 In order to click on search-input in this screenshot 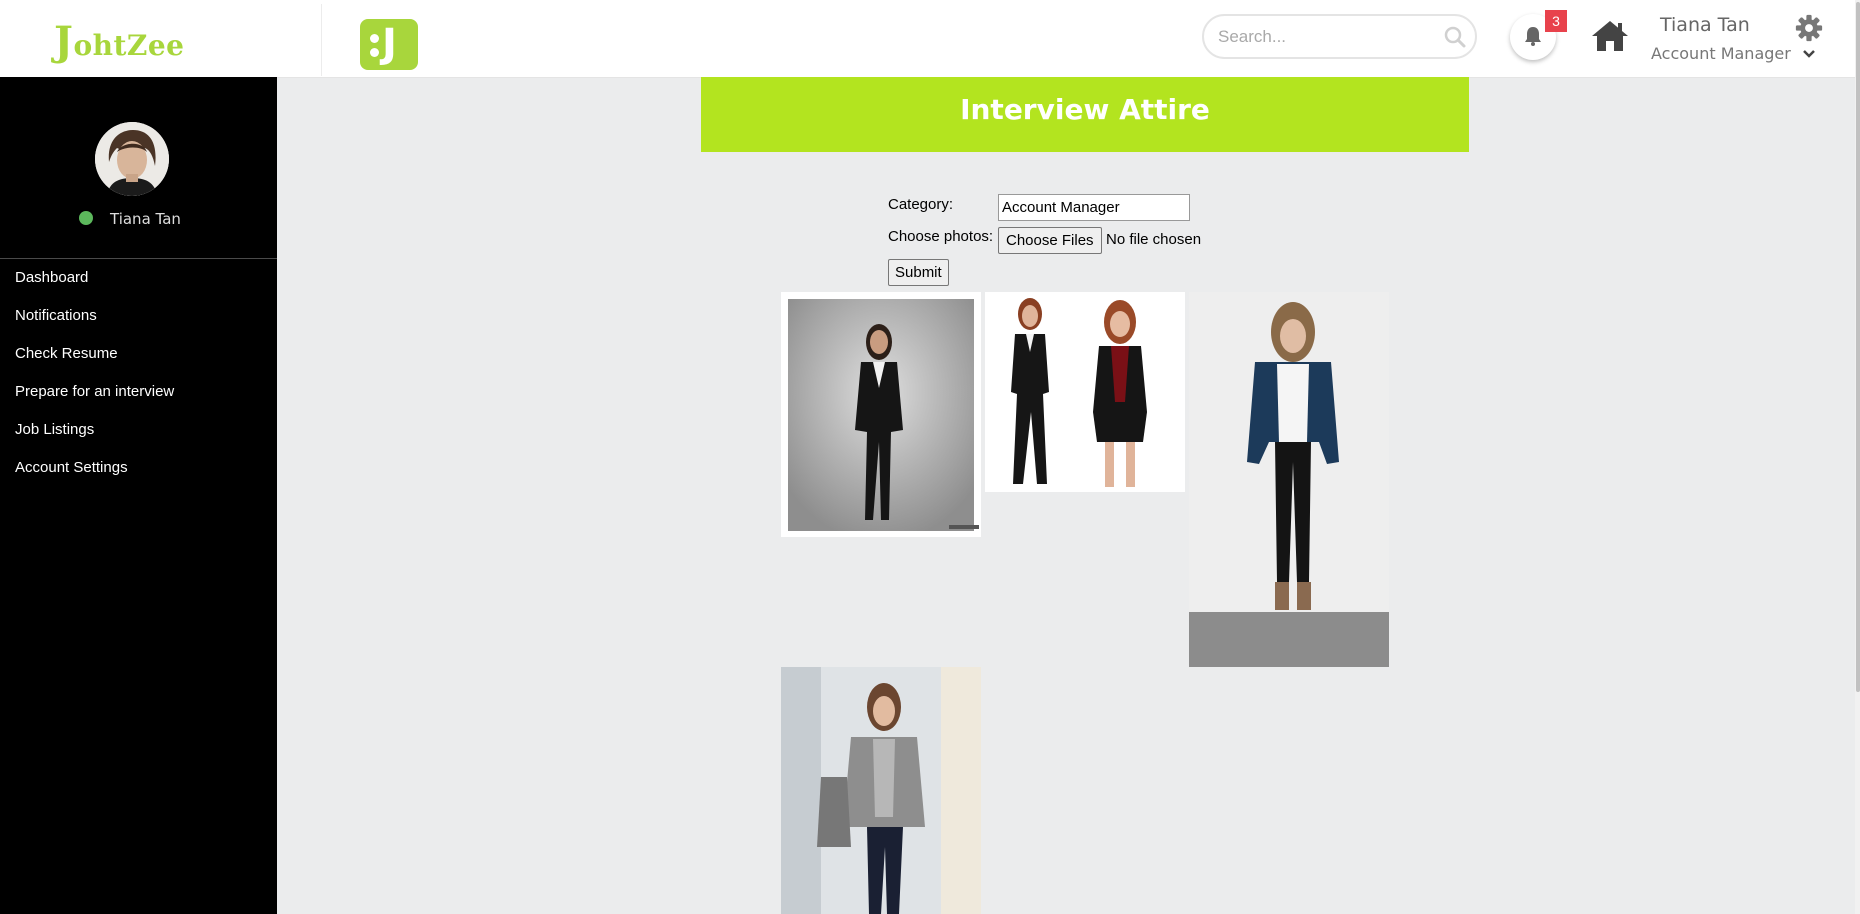, I will do `click(1323, 37)`.